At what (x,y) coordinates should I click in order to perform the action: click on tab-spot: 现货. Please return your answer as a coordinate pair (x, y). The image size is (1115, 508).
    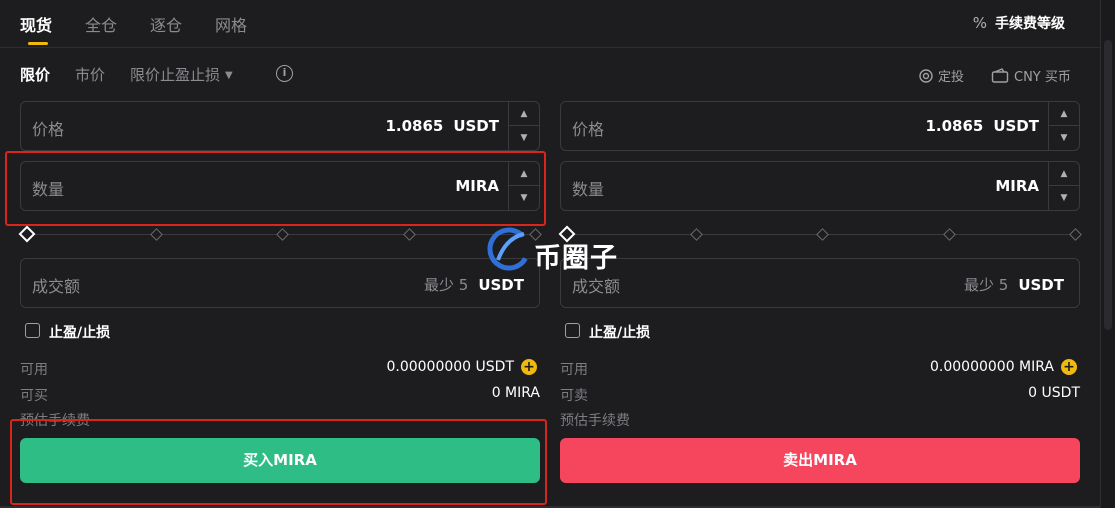
    Looking at the image, I should click on (36, 24).